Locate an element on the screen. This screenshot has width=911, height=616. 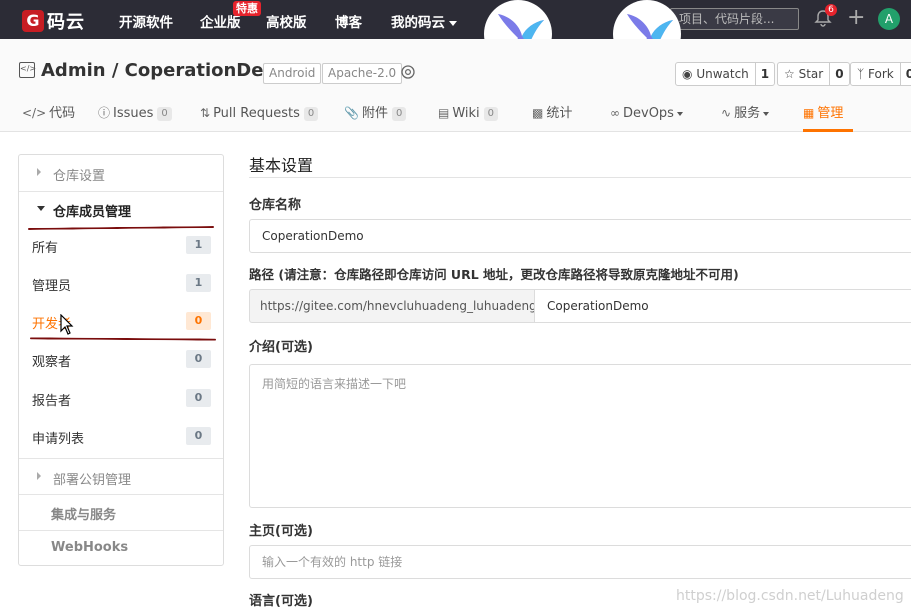
tab-pull-requests-count: 0 is located at coordinates (311, 114).